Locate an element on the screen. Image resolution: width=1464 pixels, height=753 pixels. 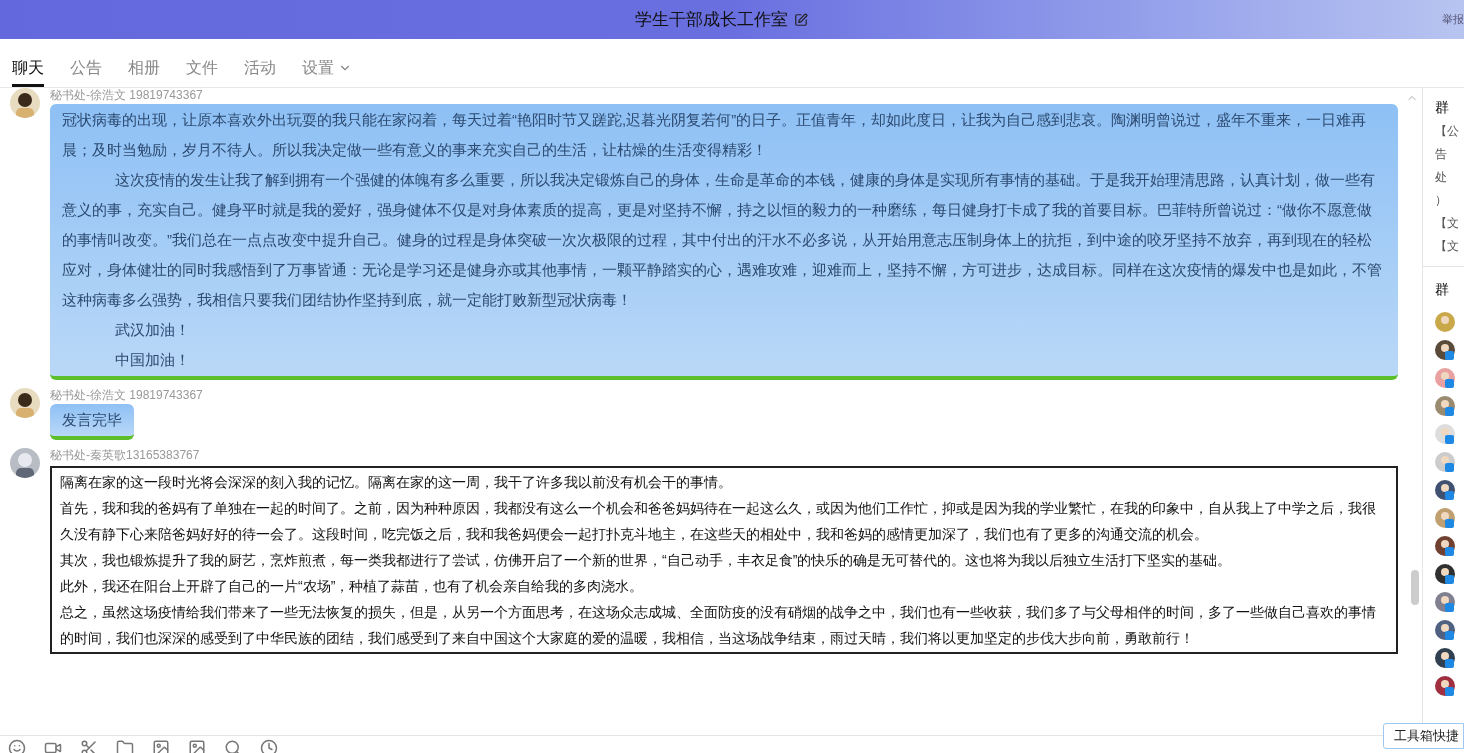
tab: 文件 is located at coordinates (202, 69).